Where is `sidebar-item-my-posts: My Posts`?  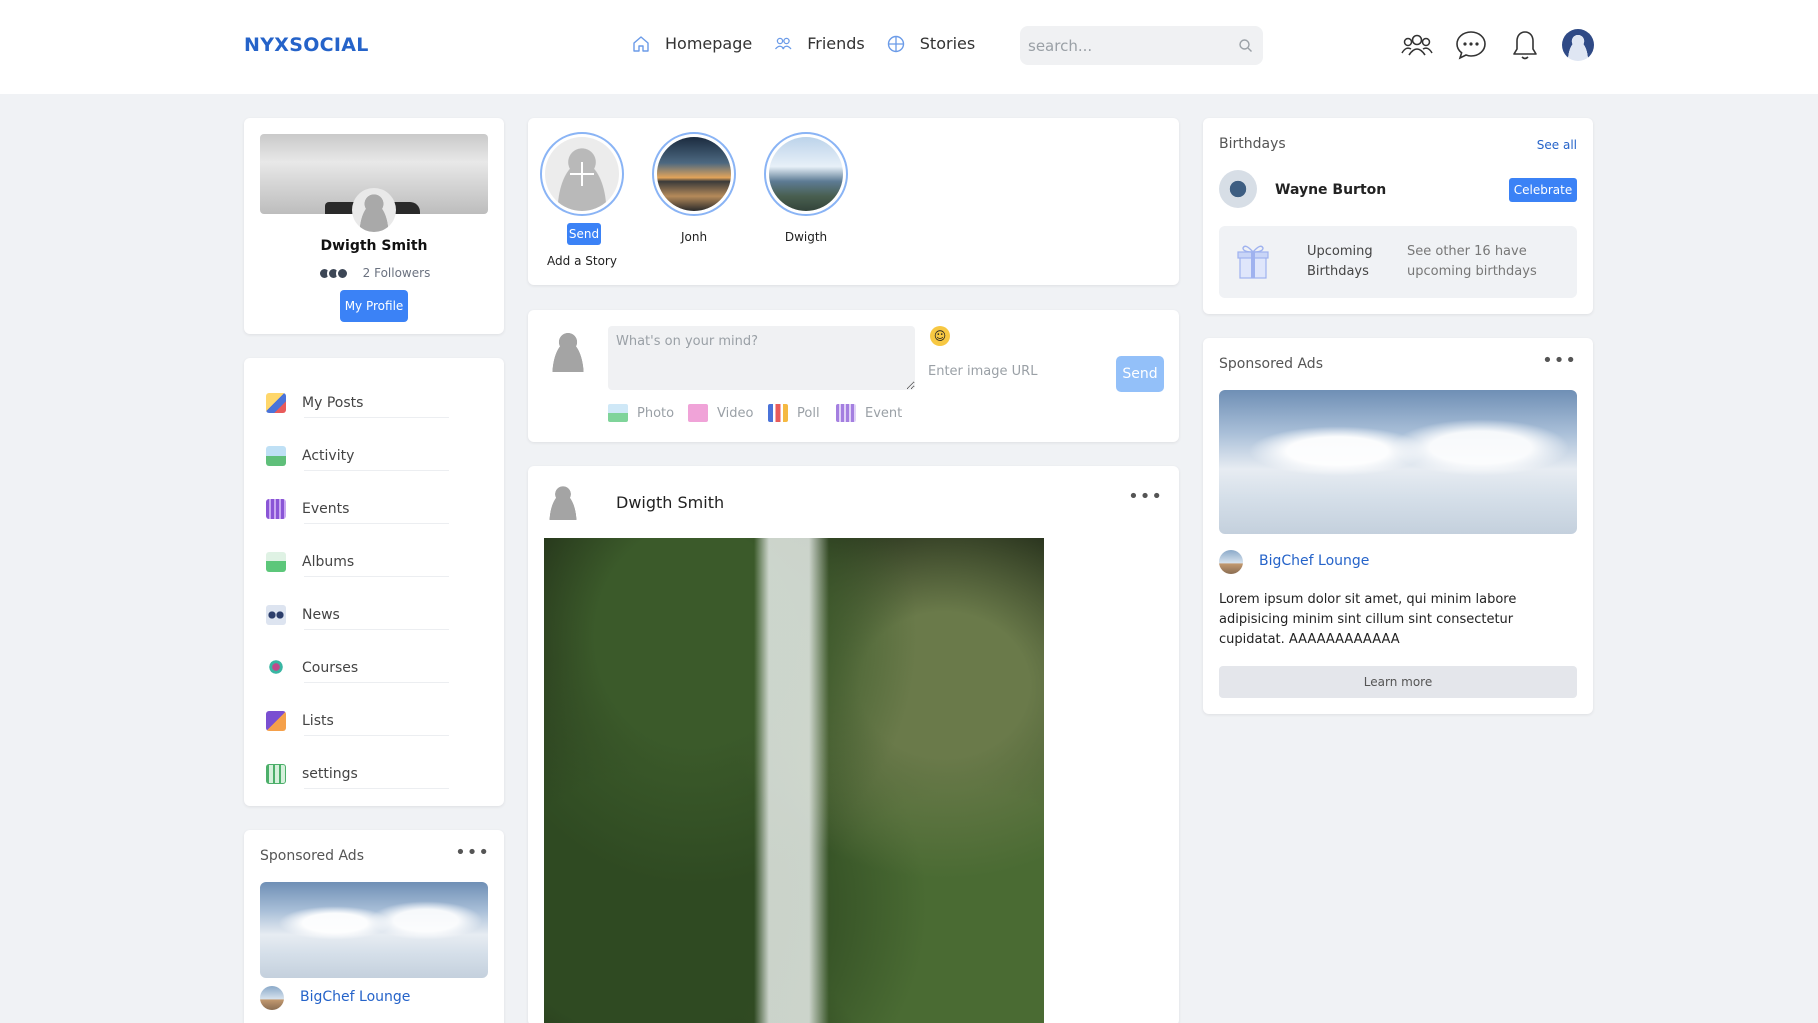
sidebar-item-my-posts: My Posts is located at coordinates (366, 402).